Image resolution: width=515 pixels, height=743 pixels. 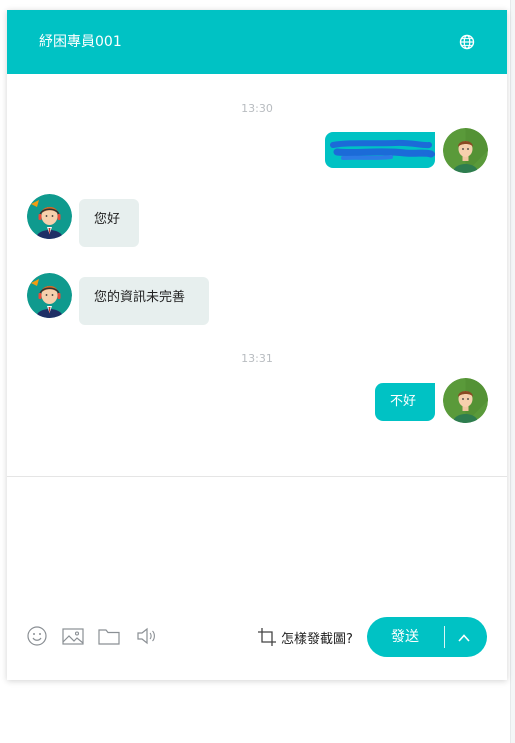 I want to click on timestamp: 13:31, so click(x=257, y=358).